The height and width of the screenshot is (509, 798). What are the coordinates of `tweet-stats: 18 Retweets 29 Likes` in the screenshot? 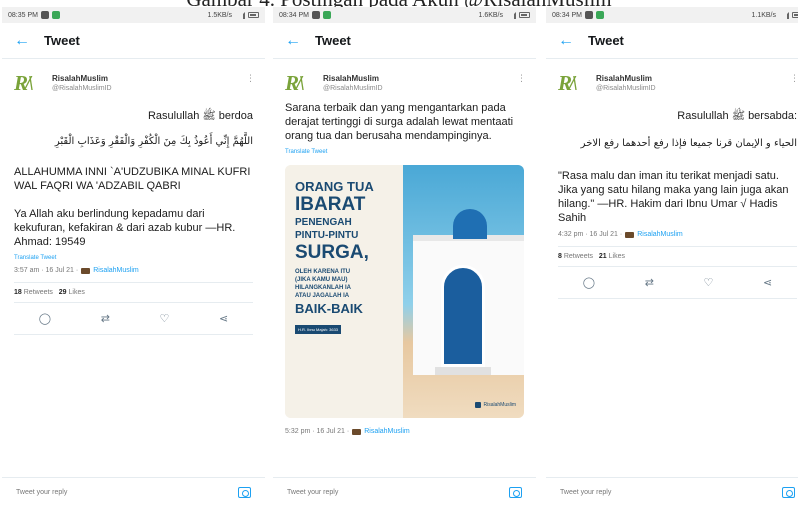 It's located at (133, 293).